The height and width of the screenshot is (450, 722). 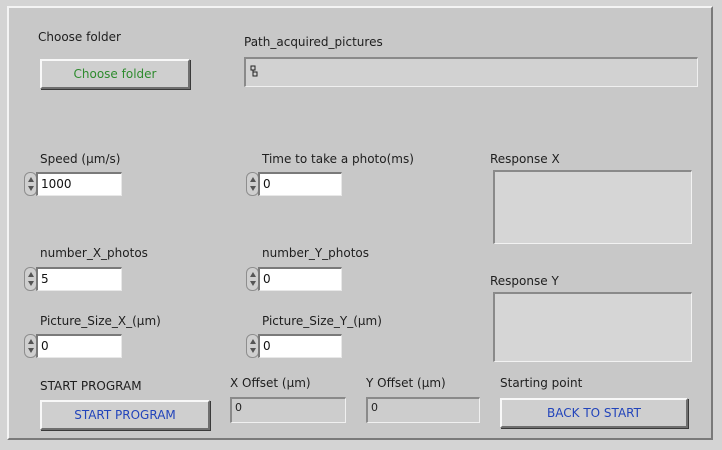 I want to click on response-y-indicator, so click(x=592, y=327).